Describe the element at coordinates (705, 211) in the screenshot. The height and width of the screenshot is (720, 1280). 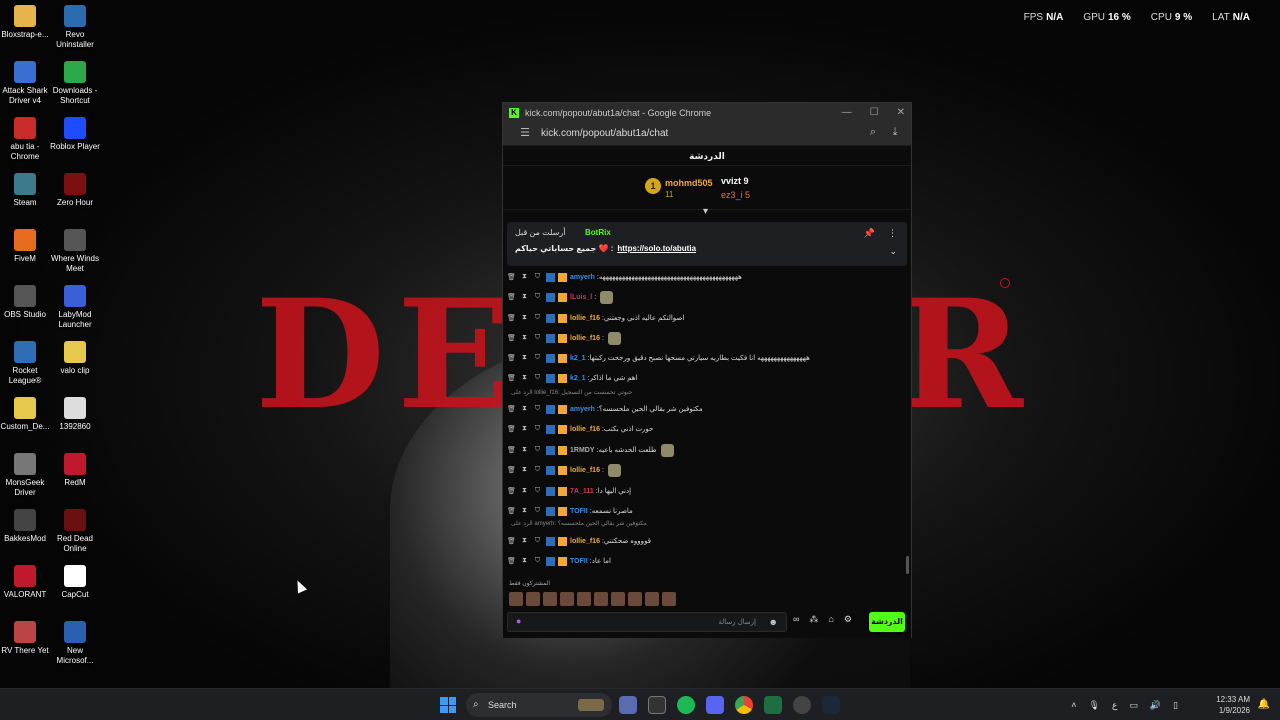
I see `scroll-down-icon: ▾` at that location.